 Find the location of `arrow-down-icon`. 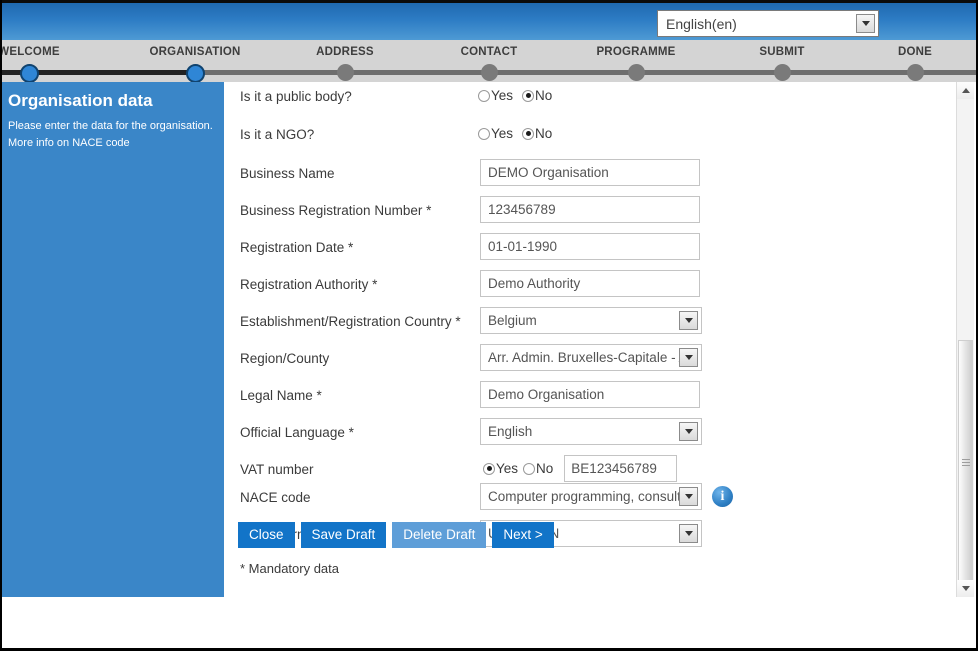

arrow-down-icon is located at coordinates (965, 588).